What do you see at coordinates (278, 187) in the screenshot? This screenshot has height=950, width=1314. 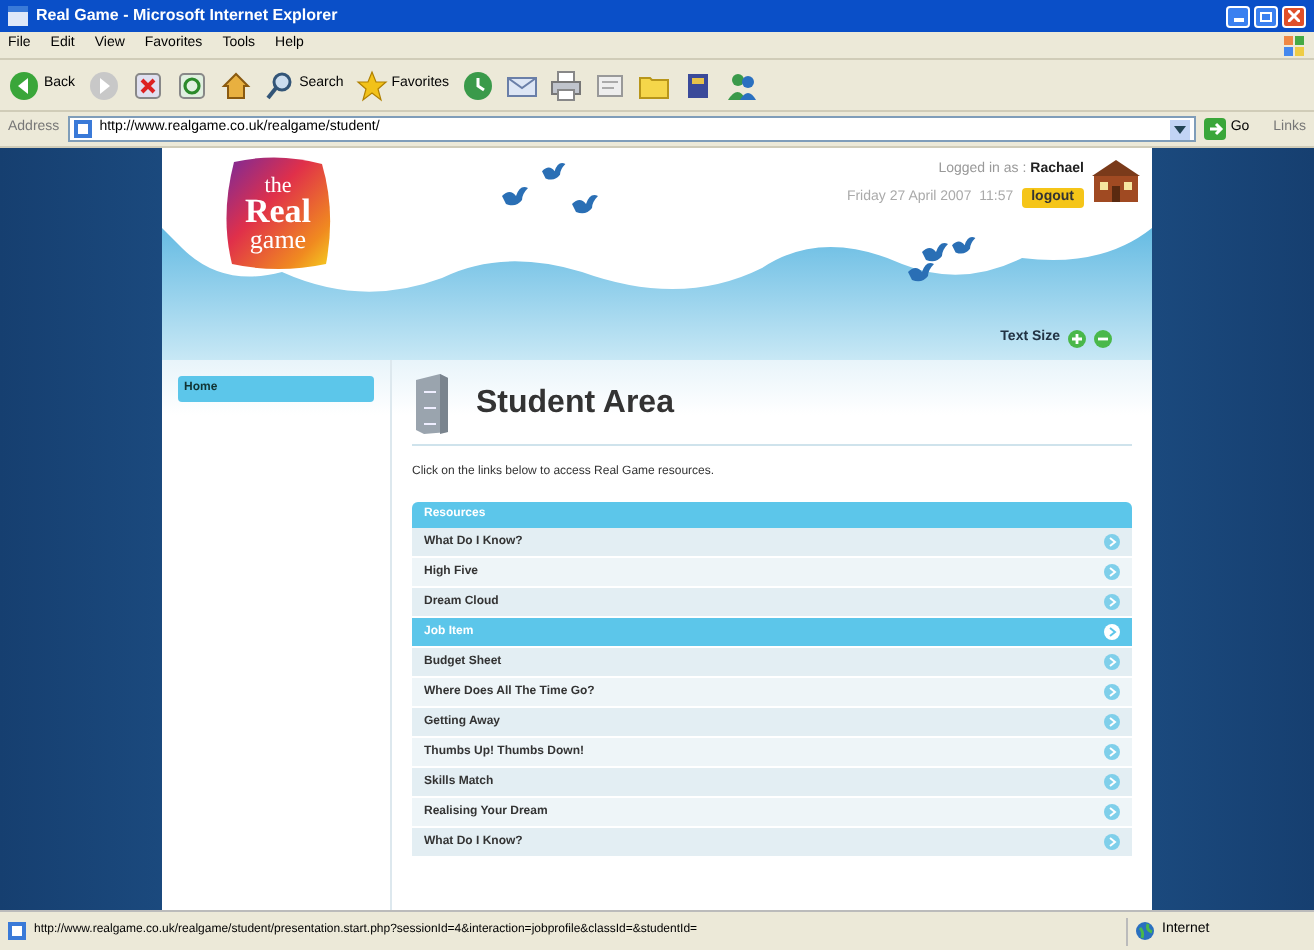 I see `logo-text: the` at bounding box center [278, 187].